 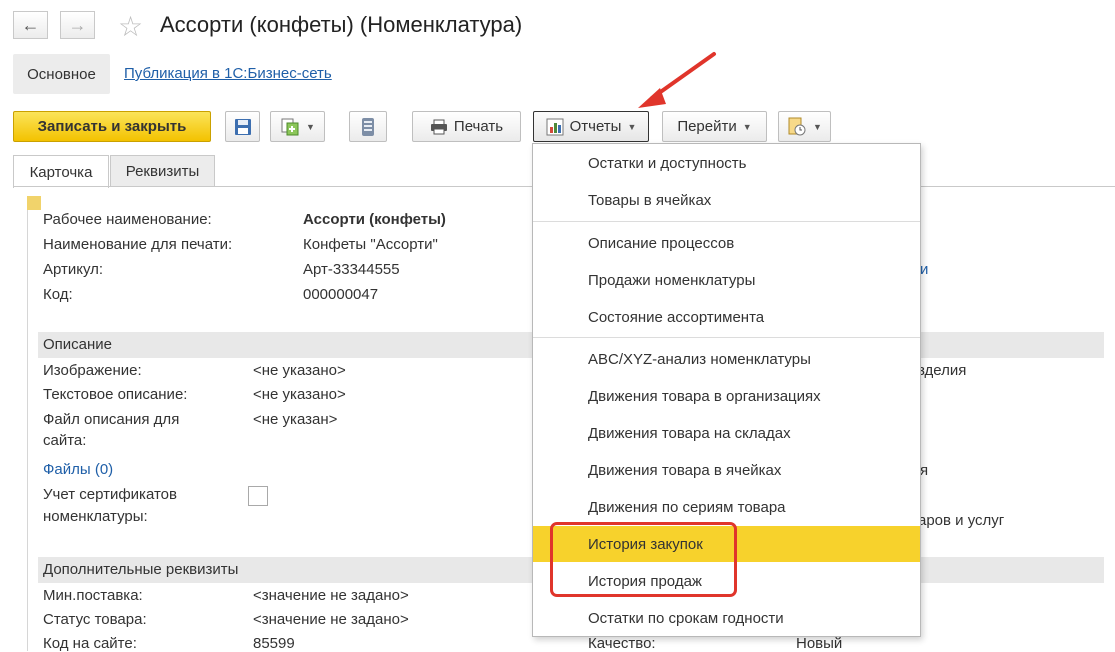 I want to click on menu-item-assortment-state: Состояние ассортимента, so click(x=726, y=317).